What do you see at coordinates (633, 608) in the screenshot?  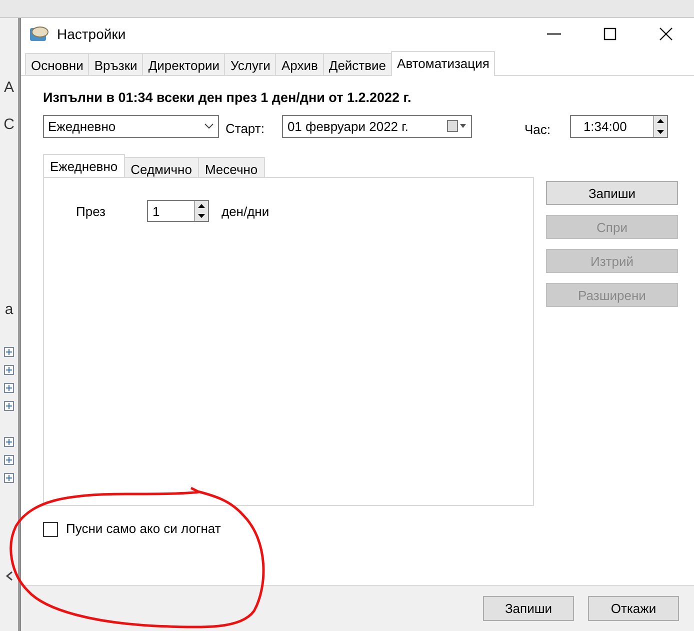 I see `dialog-button: Откажи` at bounding box center [633, 608].